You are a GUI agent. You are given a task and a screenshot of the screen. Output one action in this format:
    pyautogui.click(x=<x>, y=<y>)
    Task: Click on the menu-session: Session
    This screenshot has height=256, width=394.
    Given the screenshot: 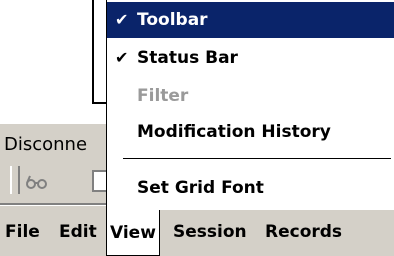 What is the action you would take?
    pyautogui.click(x=210, y=232)
    